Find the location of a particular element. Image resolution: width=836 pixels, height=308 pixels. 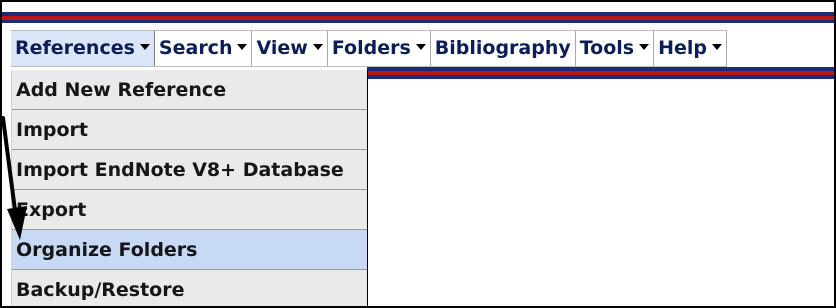

menu-option-backup-restore: Backup/Restore is located at coordinates (189, 288).